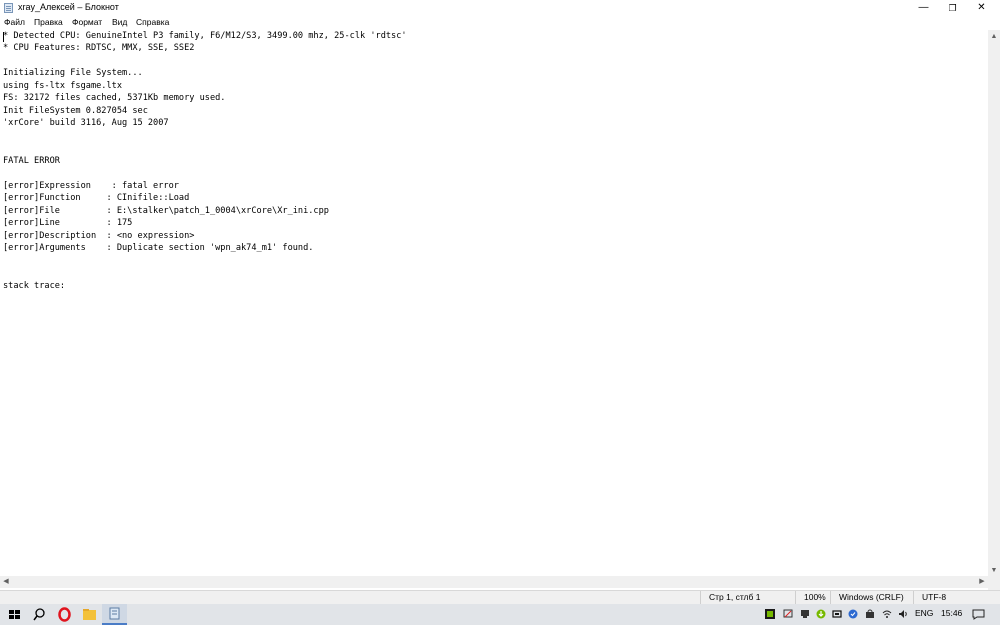 The image size is (1000, 627). I want to click on zoom-level: 100%, so click(812, 598).